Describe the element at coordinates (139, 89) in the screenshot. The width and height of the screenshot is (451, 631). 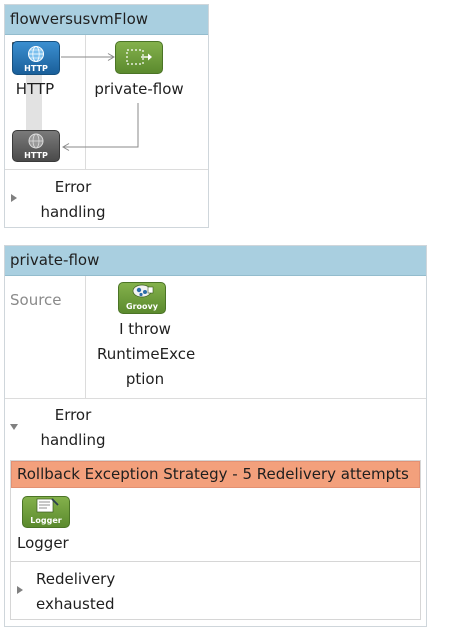
I see `private-flow-label: private-flow` at that location.